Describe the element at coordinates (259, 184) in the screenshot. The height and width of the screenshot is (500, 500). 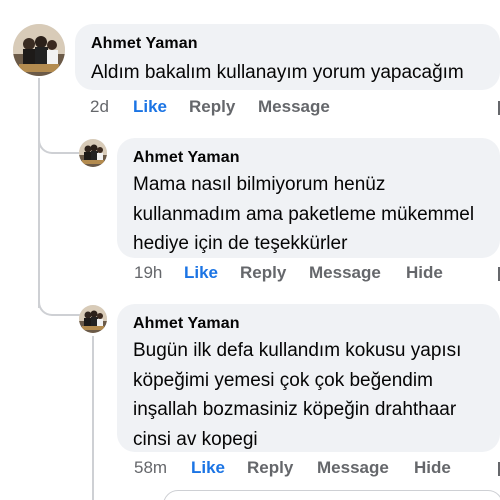
I see `comment-text-line: Mama nasıl bilmiyorum henüz` at that location.